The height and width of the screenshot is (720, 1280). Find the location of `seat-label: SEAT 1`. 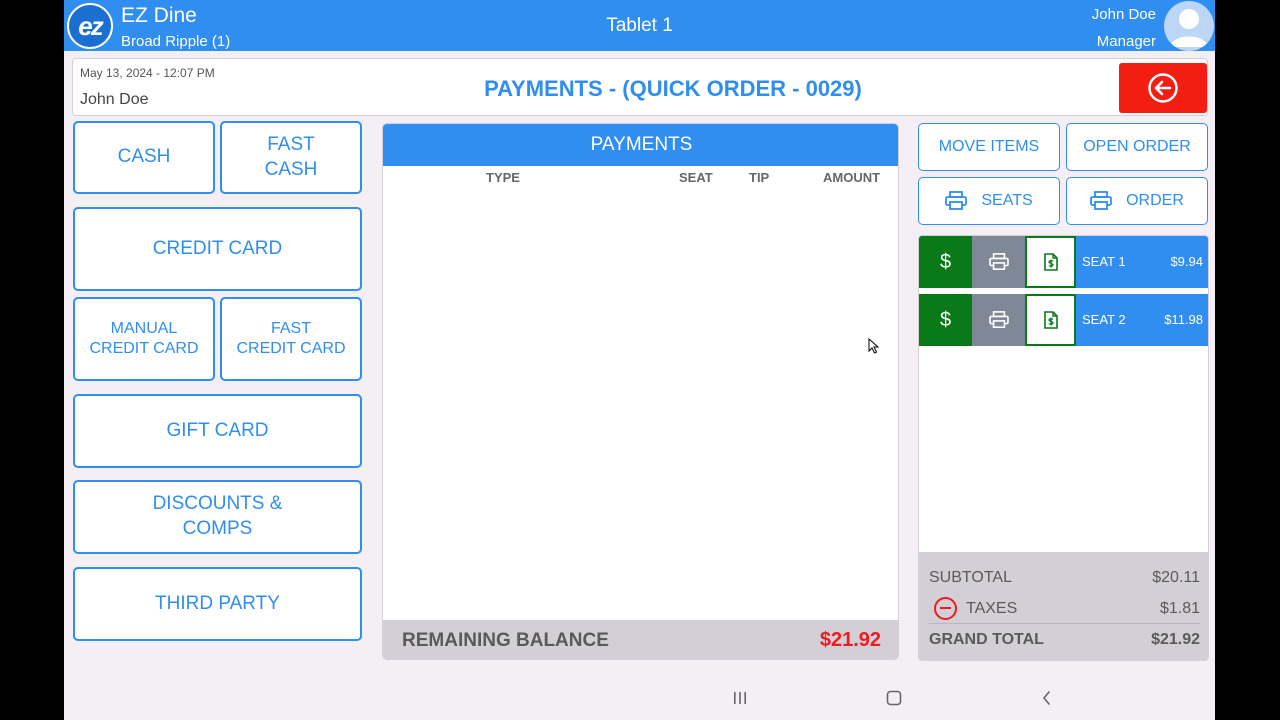

seat-label: SEAT 1 is located at coordinates (1104, 261).